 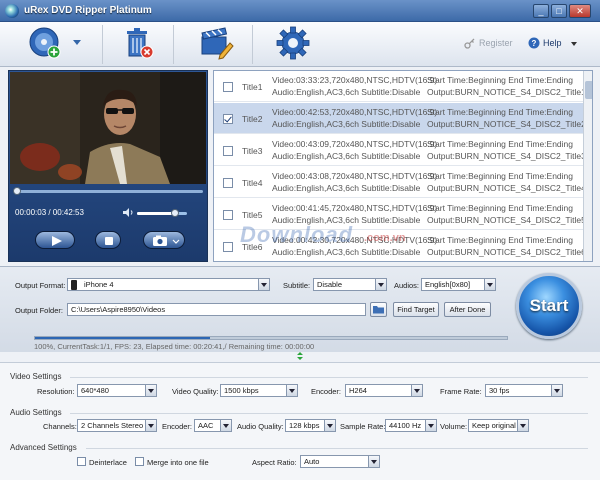 What do you see at coordinates (524, 390) in the screenshot?
I see `frame-rate-select: 30 fps` at bounding box center [524, 390].